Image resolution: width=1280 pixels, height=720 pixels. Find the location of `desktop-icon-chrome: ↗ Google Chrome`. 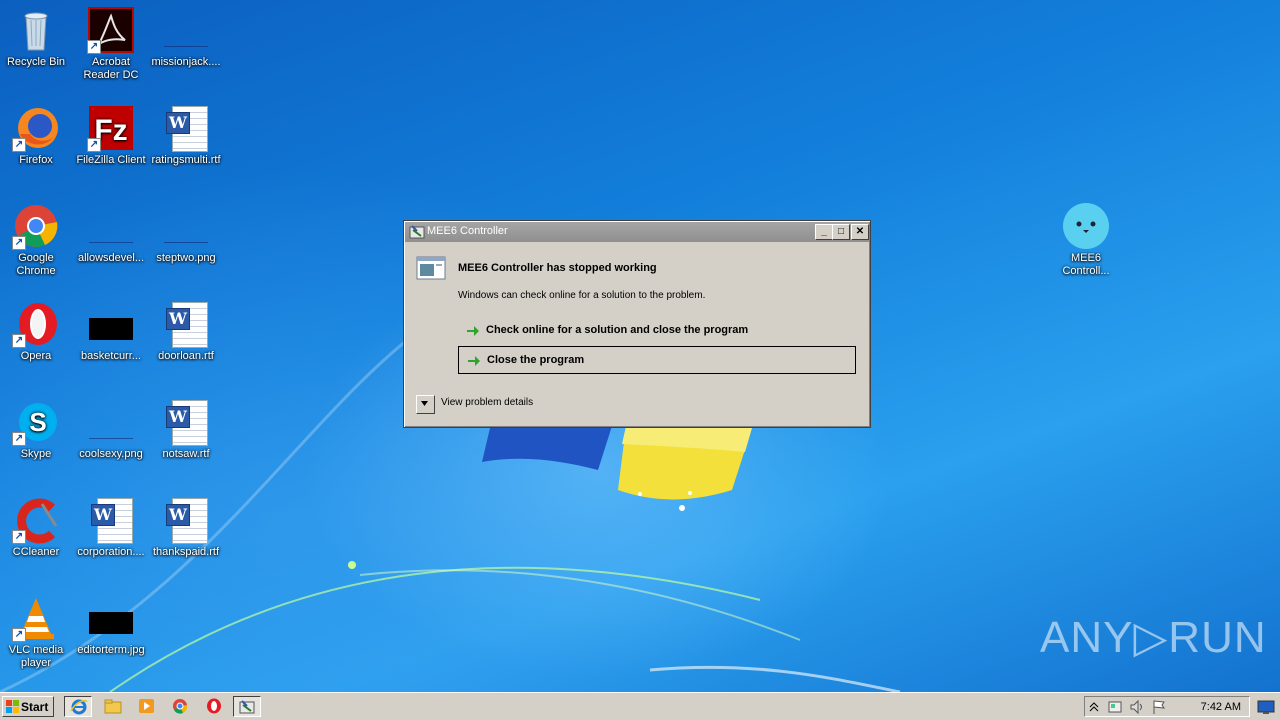

desktop-icon-chrome: ↗ Google Chrome is located at coordinates (37, 240).